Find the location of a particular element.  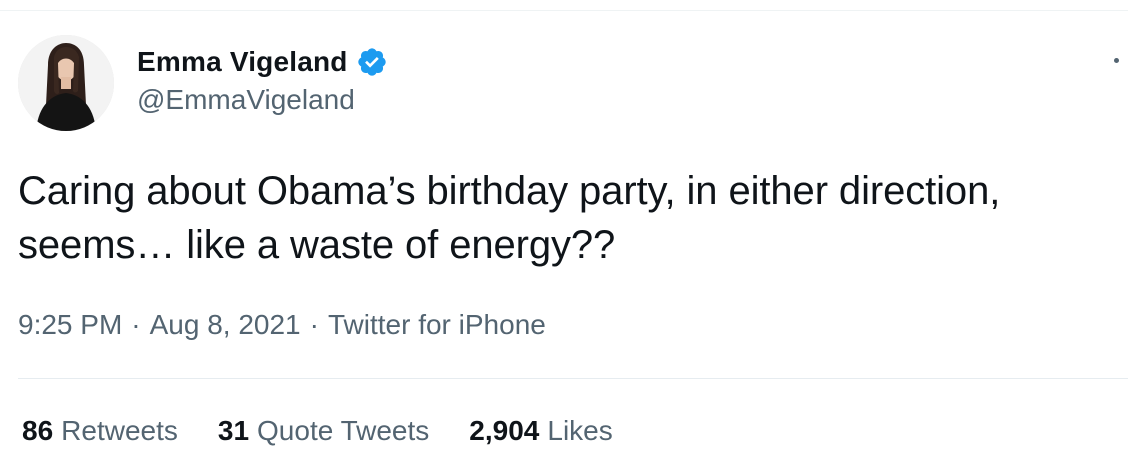

author-handle: @EmmaVigeland is located at coordinates (246, 100).